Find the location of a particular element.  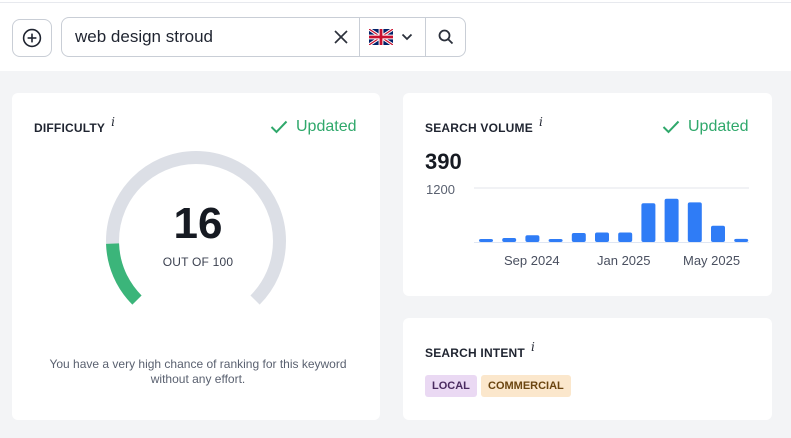

search-icon is located at coordinates (446, 37).